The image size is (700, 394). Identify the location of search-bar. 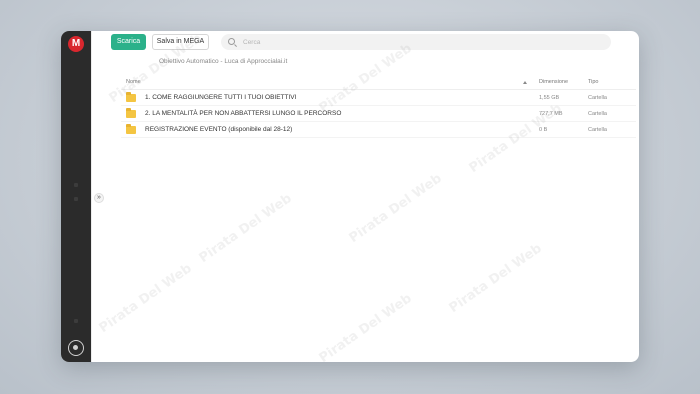
(416, 42).